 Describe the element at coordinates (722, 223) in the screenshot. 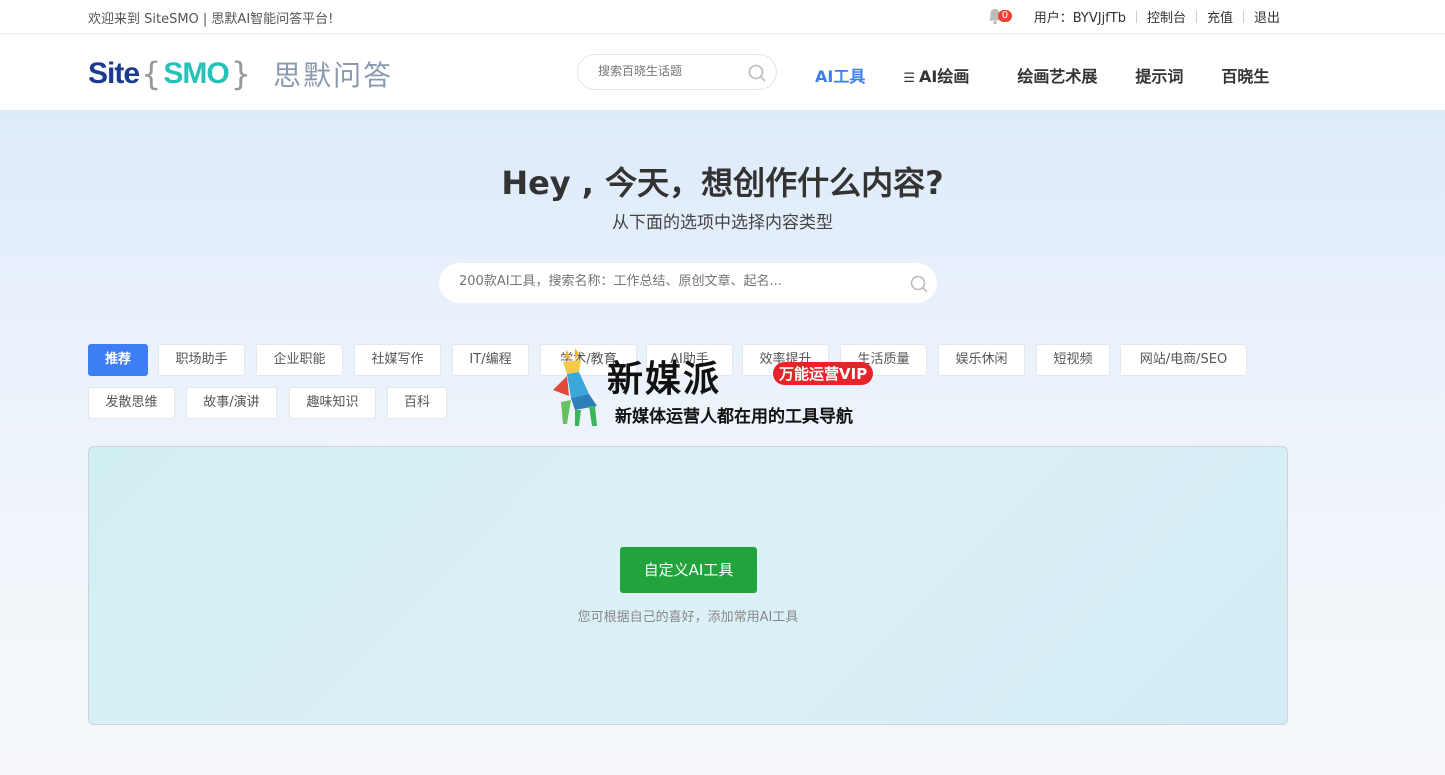

I see `page-subtitle: 从下面的选项中选择内容类型` at that location.